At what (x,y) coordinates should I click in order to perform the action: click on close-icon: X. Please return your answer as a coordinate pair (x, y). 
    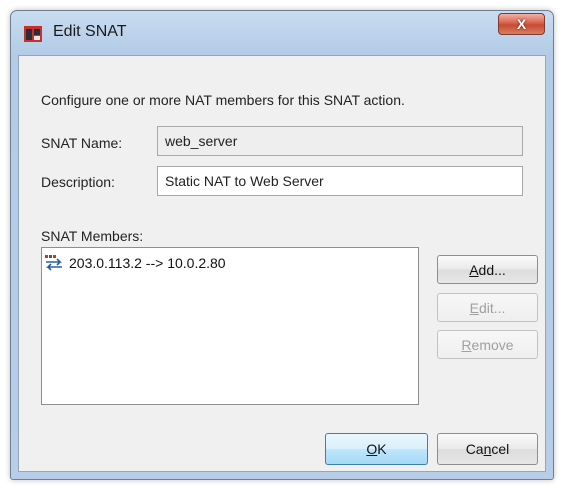
    Looking at the image, I should click on (521, 24).